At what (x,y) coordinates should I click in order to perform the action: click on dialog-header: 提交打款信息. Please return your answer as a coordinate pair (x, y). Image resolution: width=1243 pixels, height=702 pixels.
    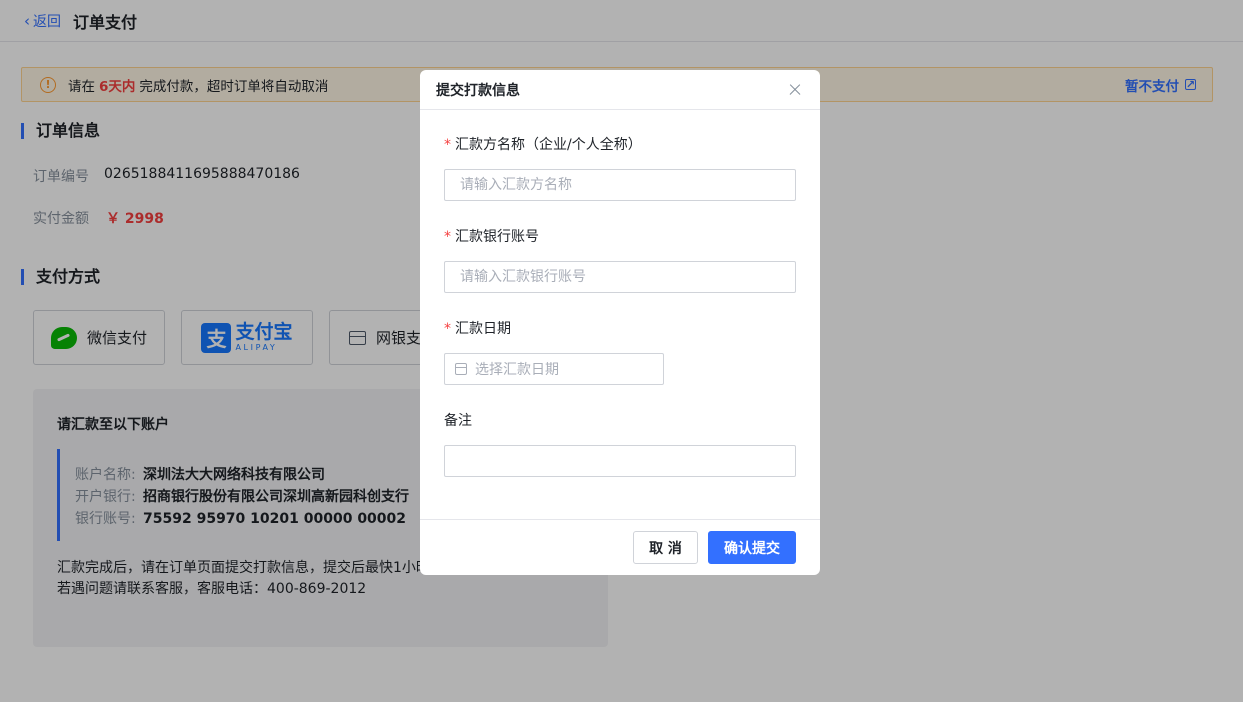
    Looking at the image, I should click on (620, 90).